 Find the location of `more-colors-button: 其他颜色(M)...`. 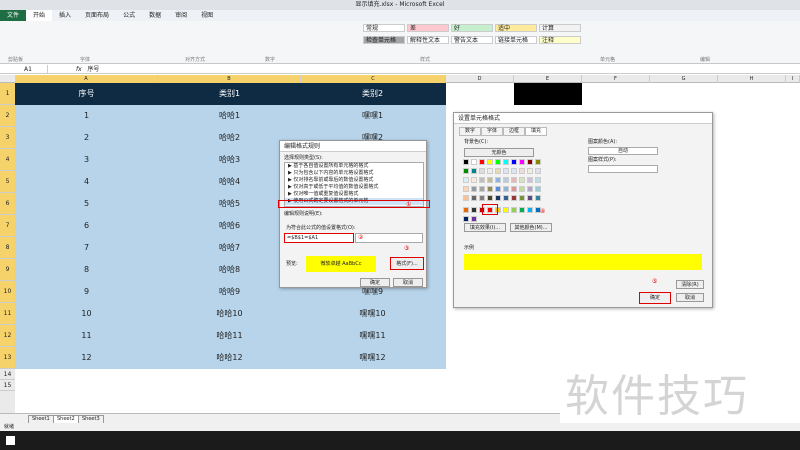

more-colors-button: 其他颜色(M)... is located at coordinates (531, 227).